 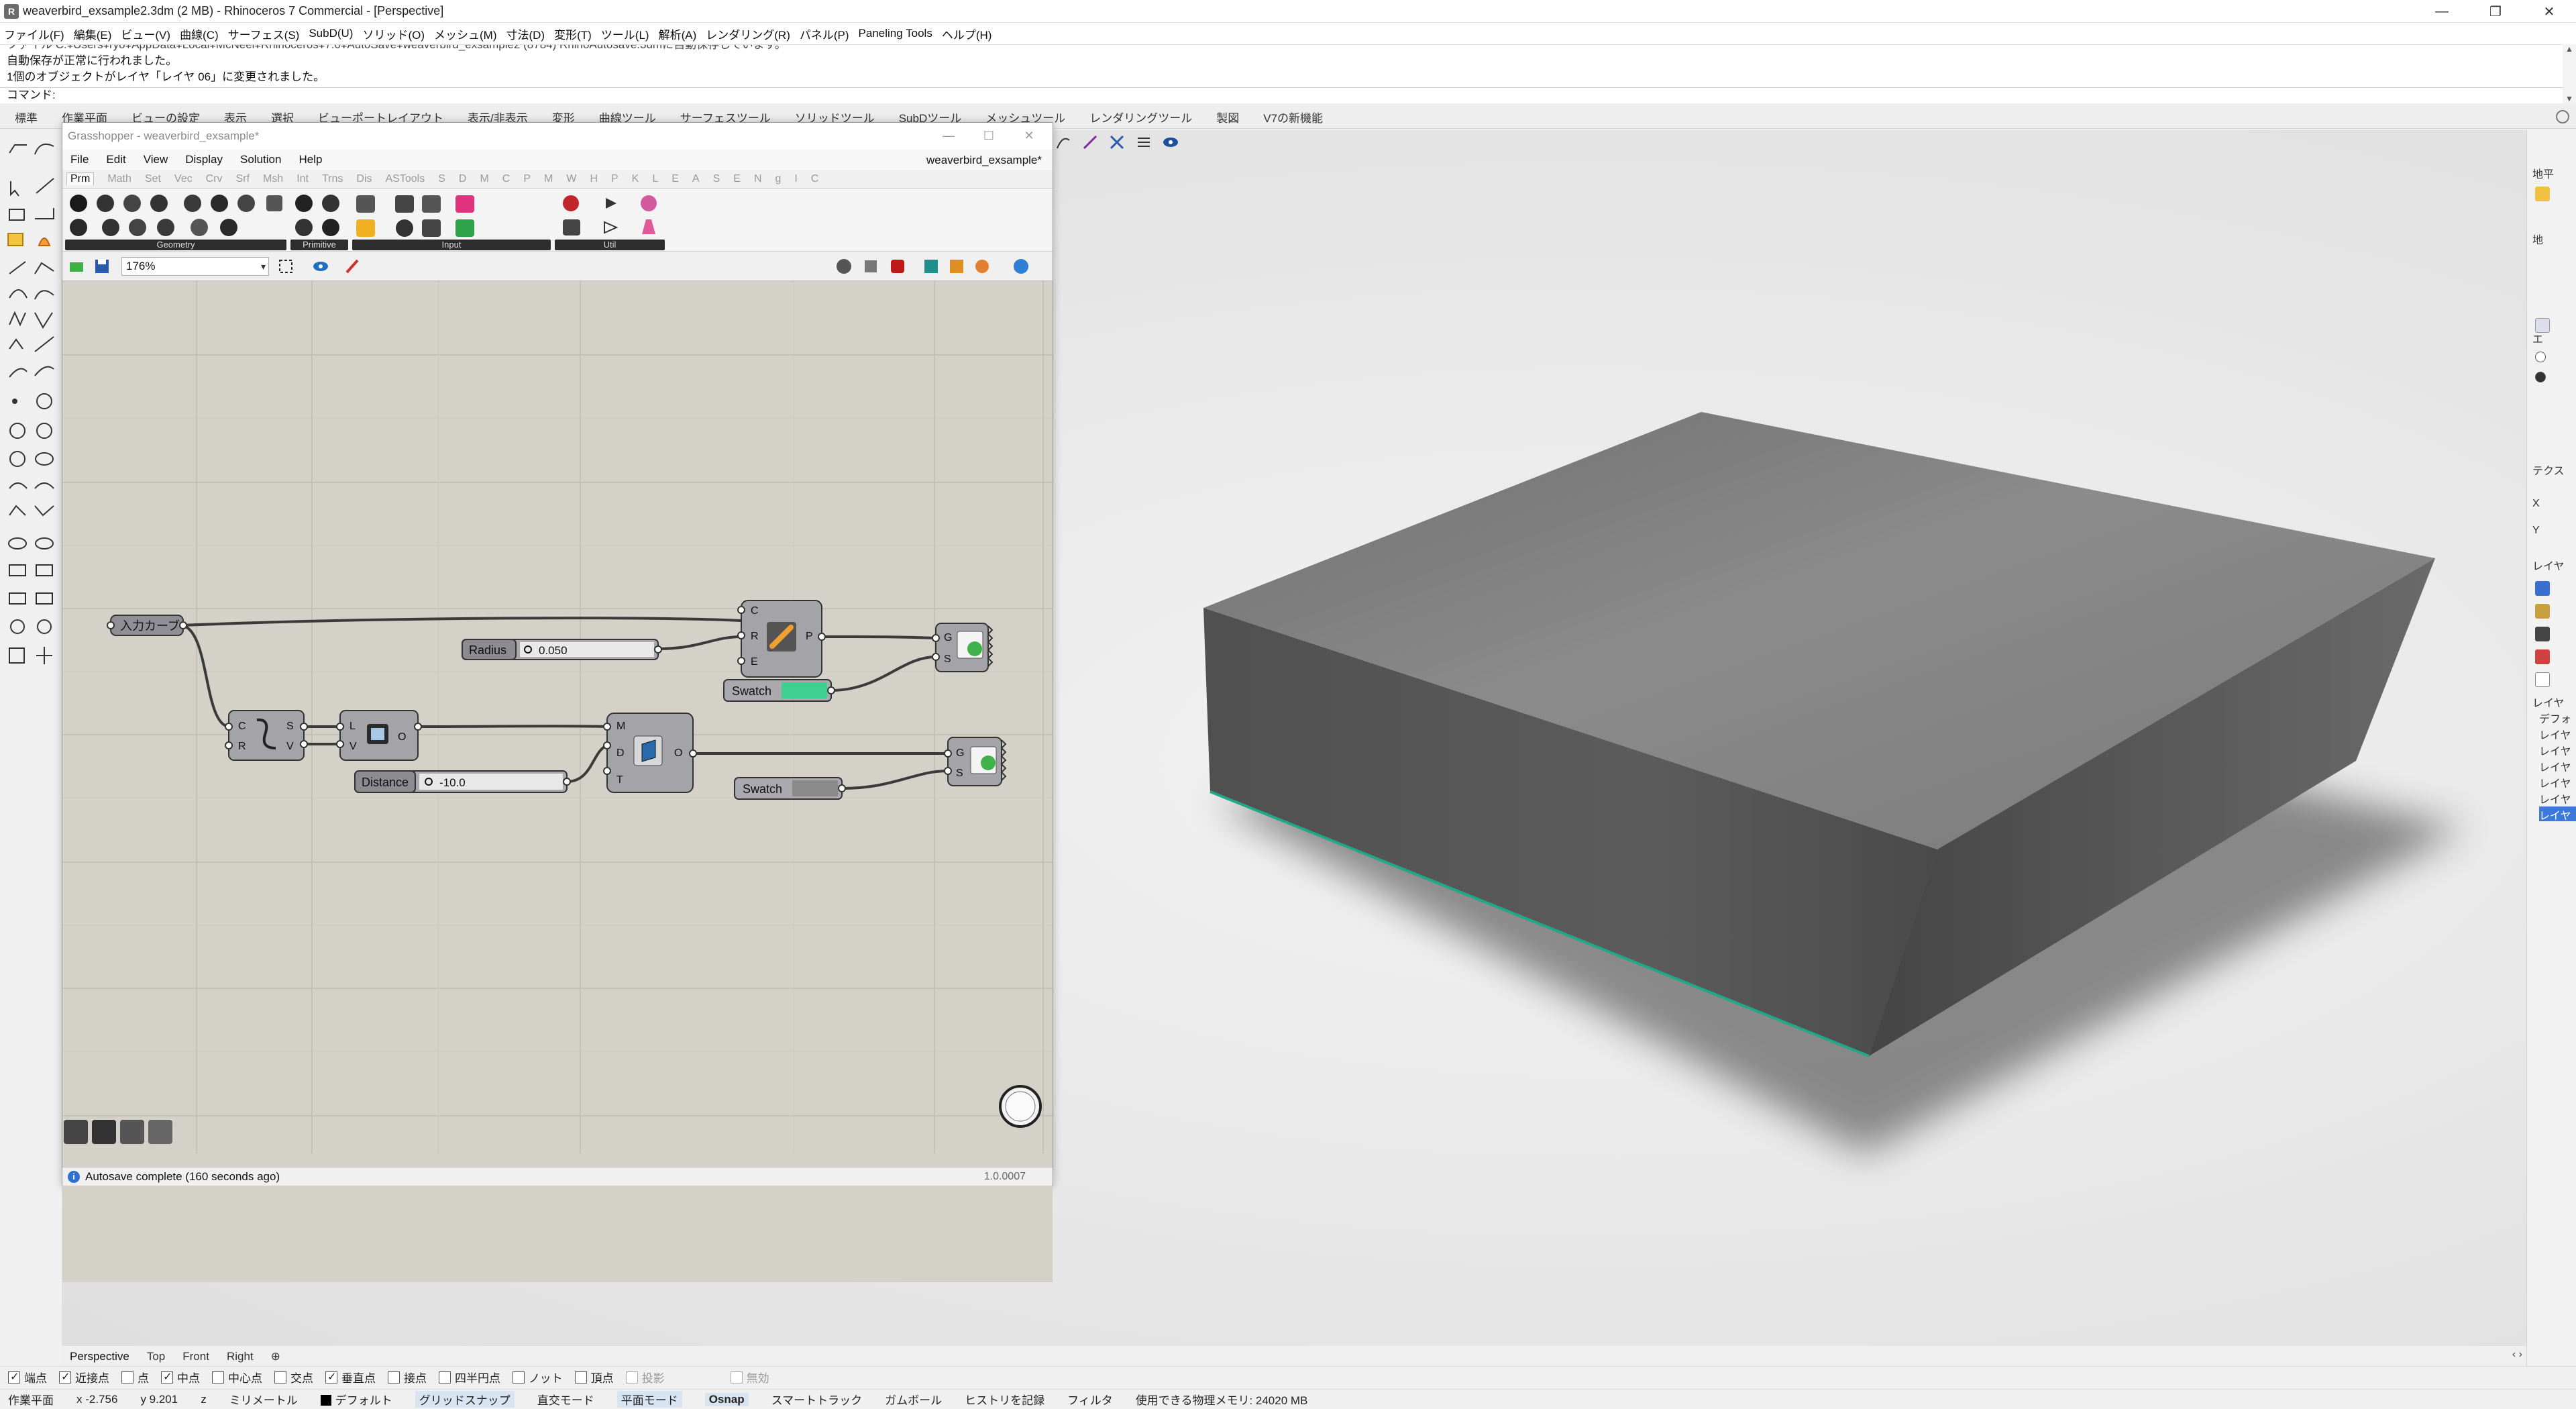 I want to click on menu-solid: ソリッド(O), so click(x=393, y=33).